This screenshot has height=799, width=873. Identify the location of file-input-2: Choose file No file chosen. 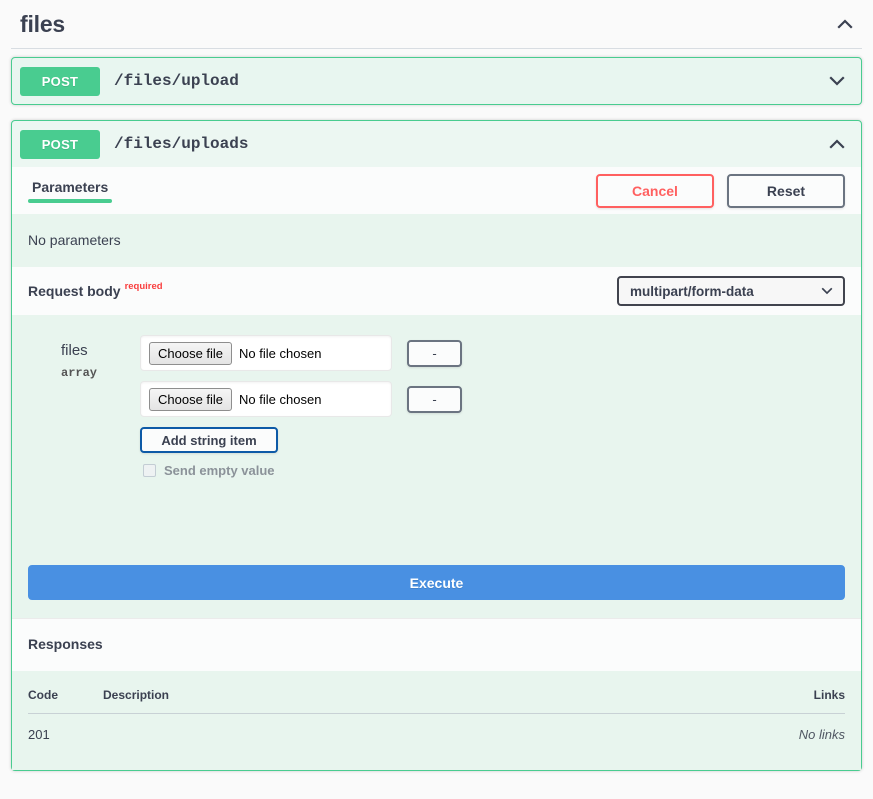
(266, 399).